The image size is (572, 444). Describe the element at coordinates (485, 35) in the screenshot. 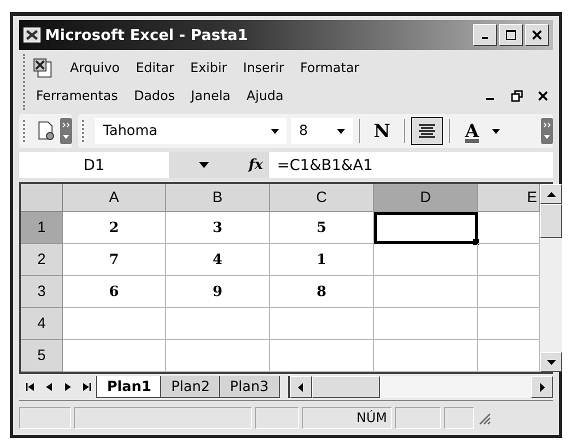

I see `minimize-button` at that location.